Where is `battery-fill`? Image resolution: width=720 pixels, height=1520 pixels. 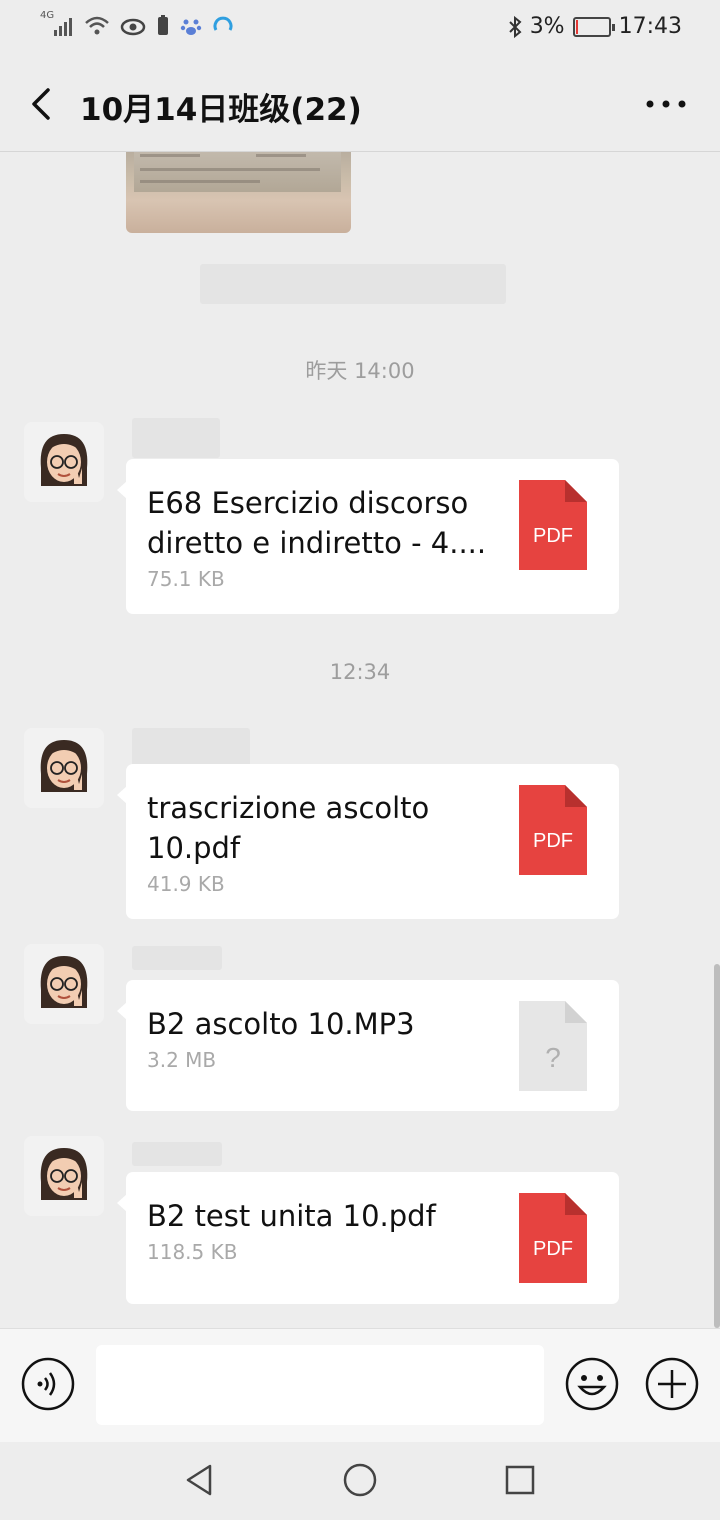
battery-fill is located at coordinates (576, 26).